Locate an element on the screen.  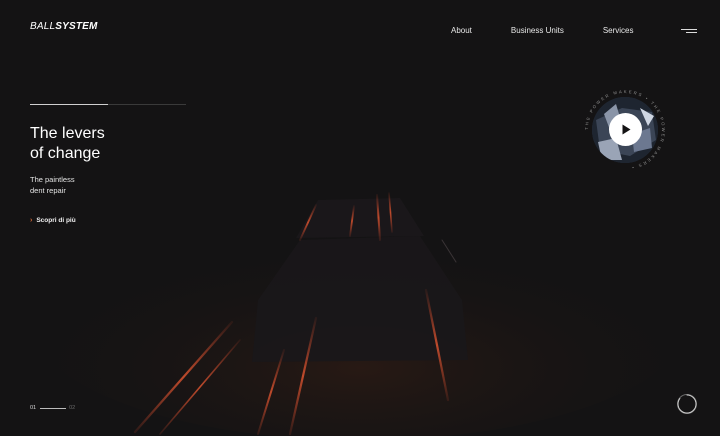
hamburger-icon is located at coordinates (689, 31).